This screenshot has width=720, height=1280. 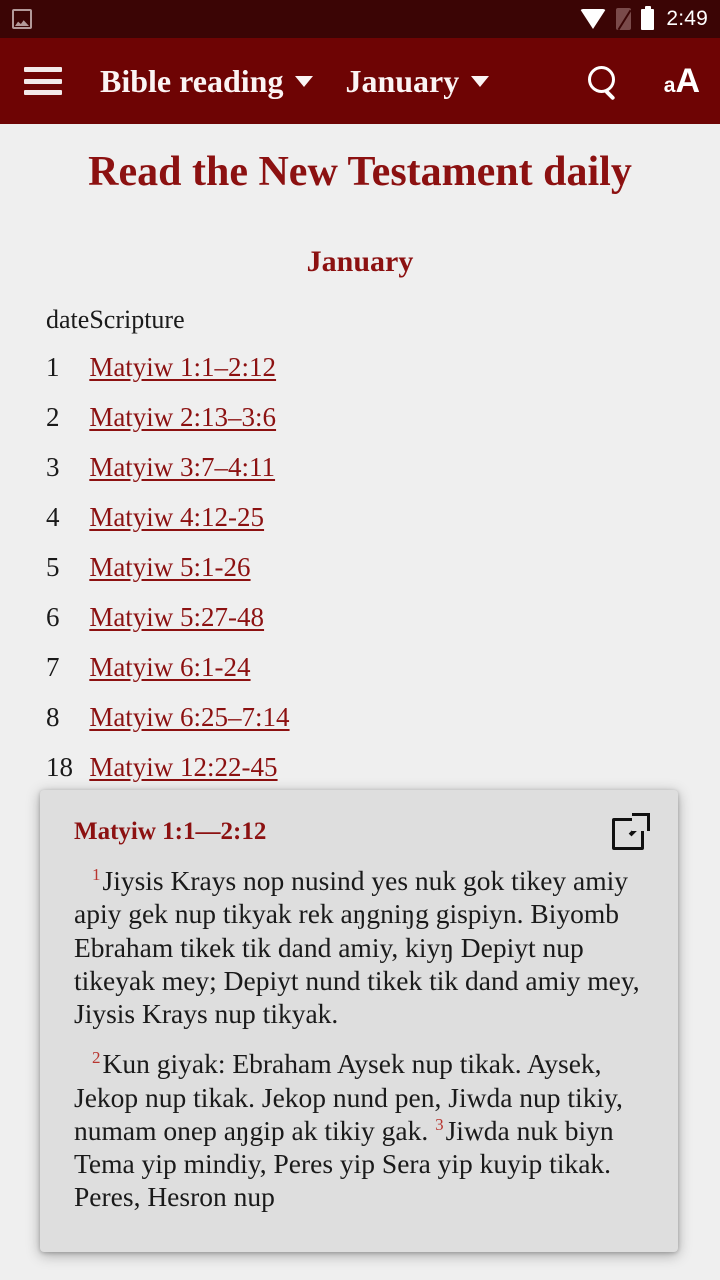 What do you see at coordinates (360, 261) in the screenshot?
I see `month-heading: January` at bounding box center [360, 261].